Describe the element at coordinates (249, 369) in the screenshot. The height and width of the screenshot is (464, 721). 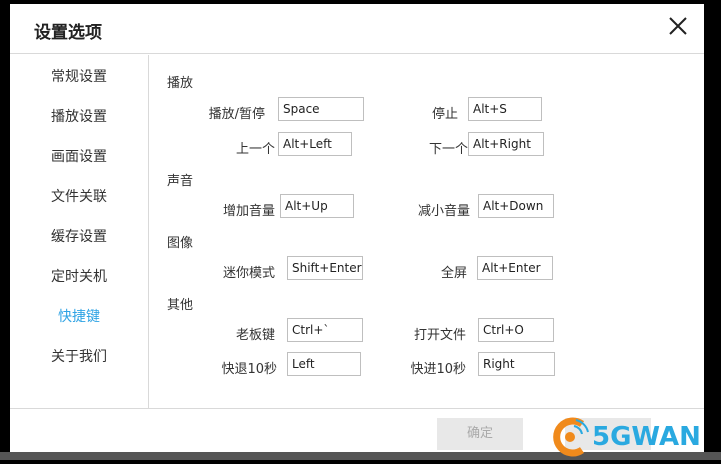
I see `rewind-label: 快退10秒` at that location.